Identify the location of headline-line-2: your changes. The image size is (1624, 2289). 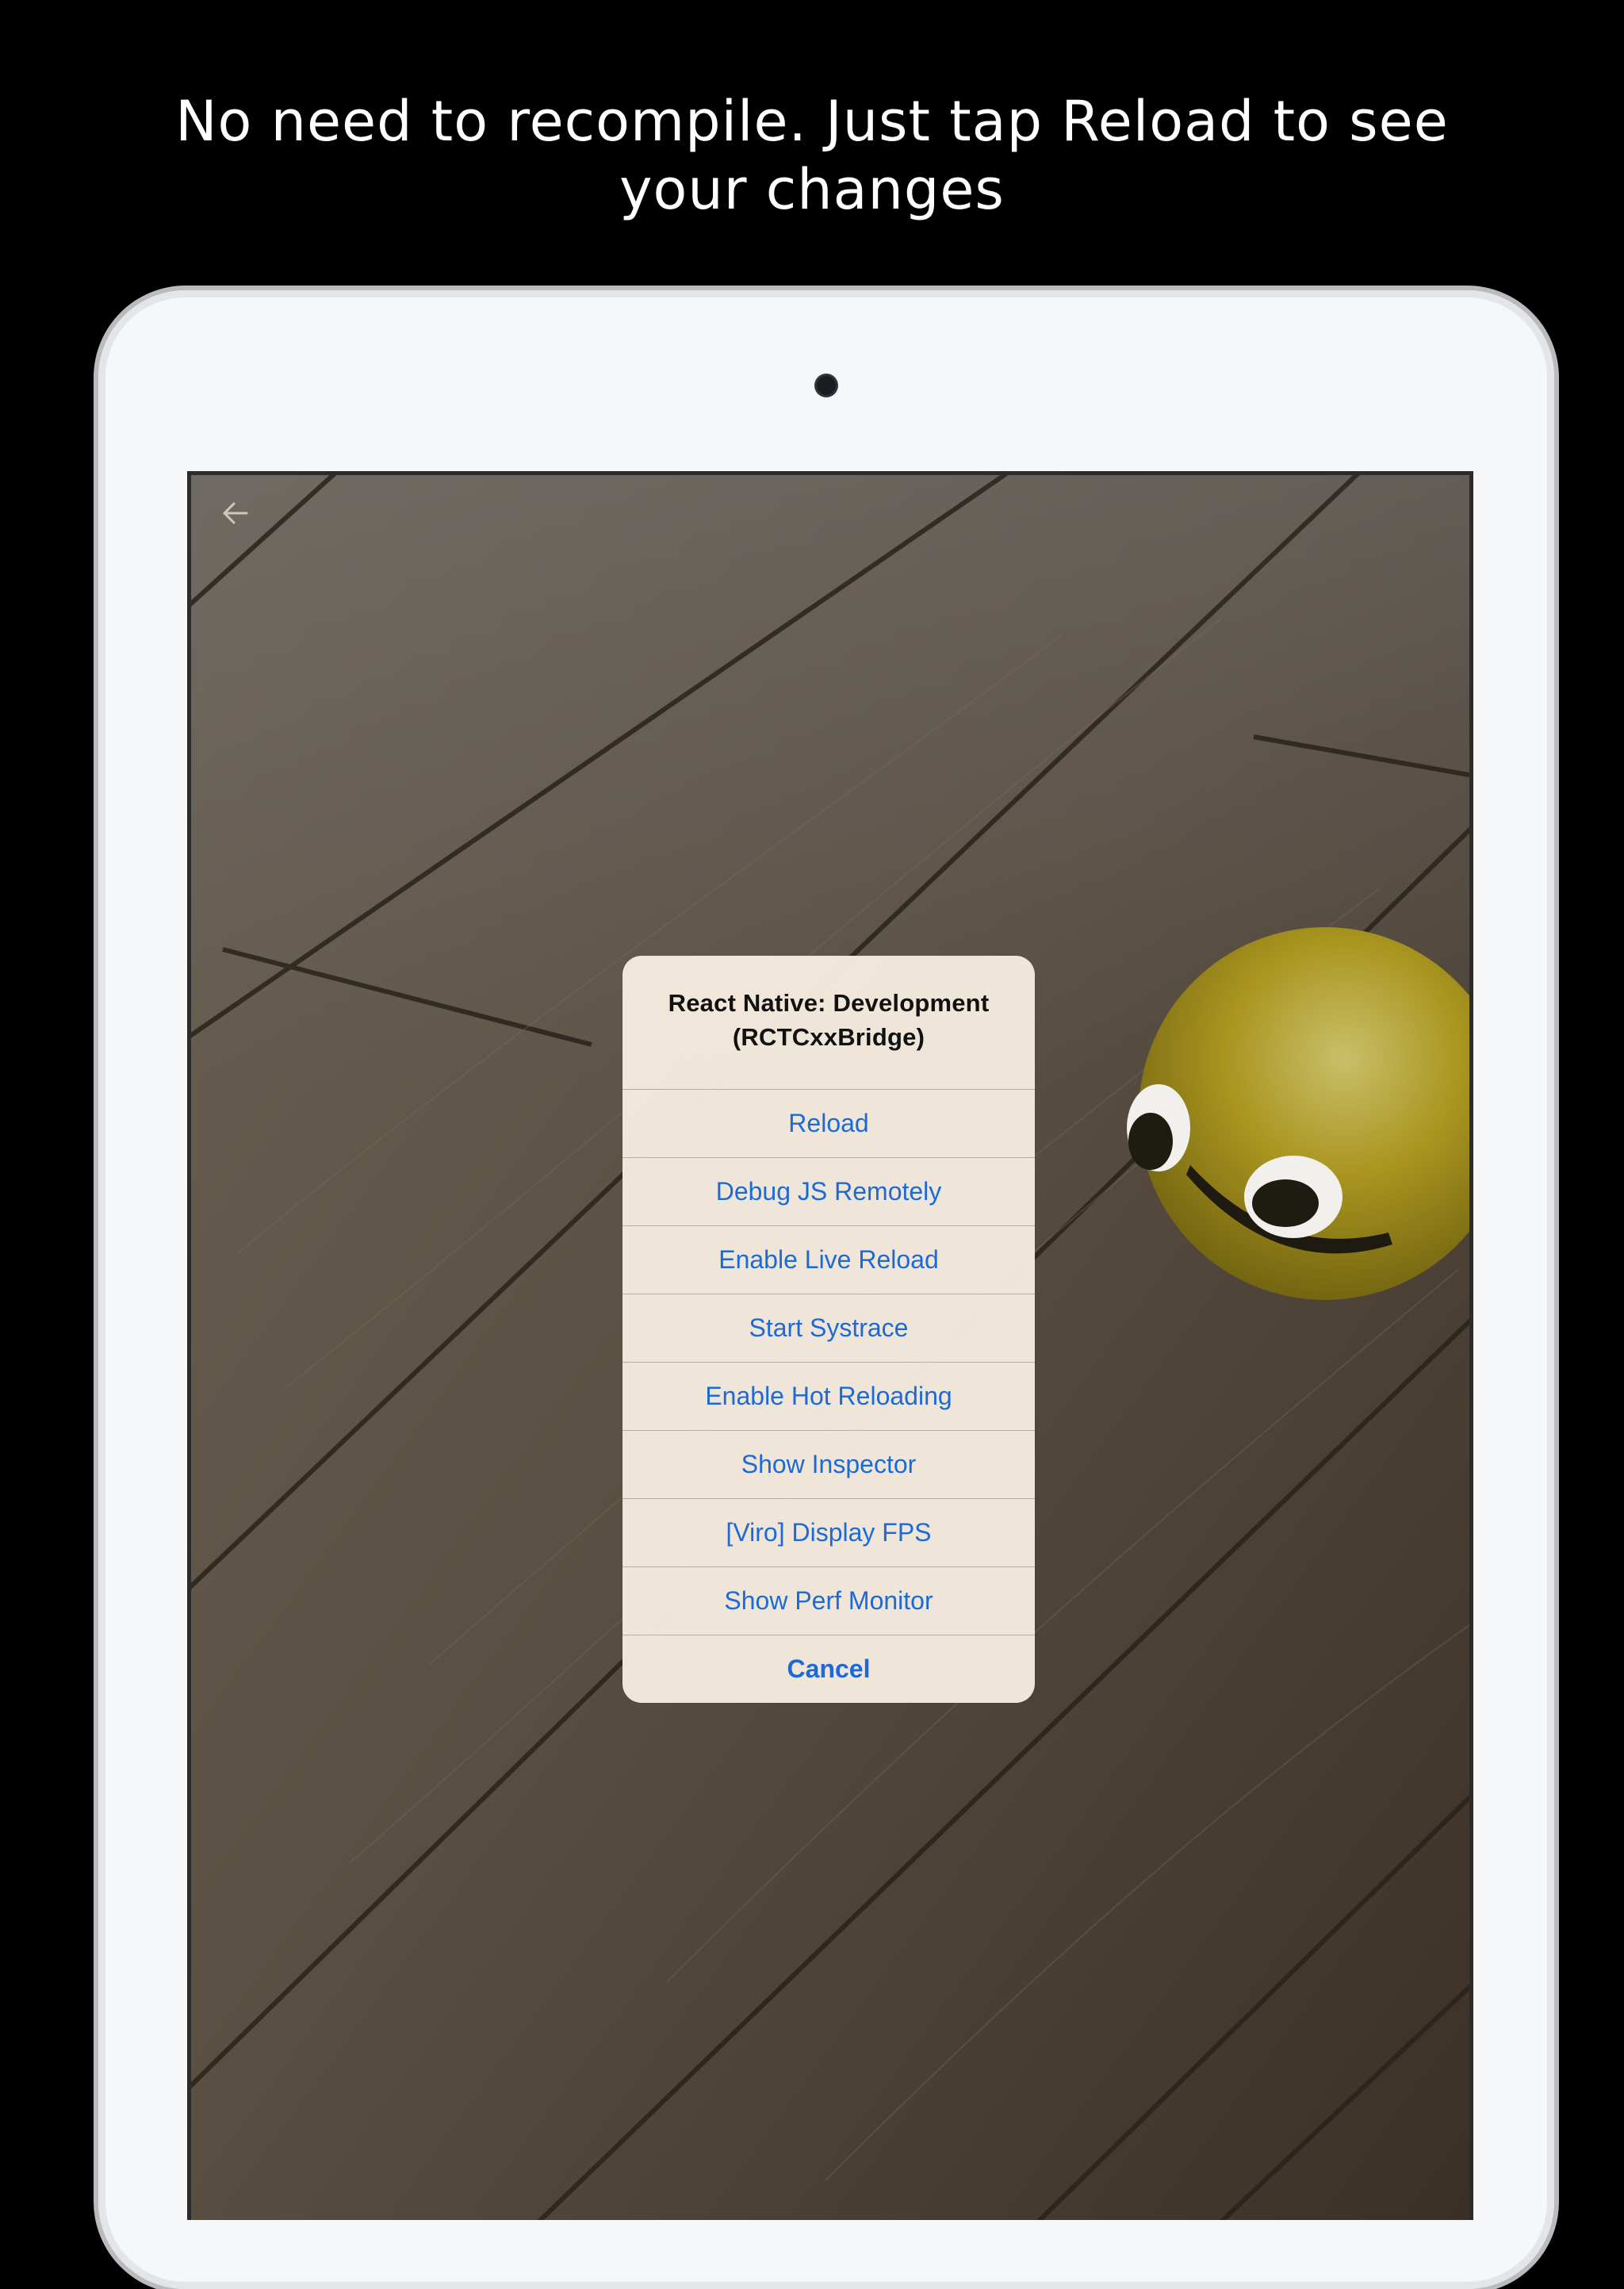
(812, 189).